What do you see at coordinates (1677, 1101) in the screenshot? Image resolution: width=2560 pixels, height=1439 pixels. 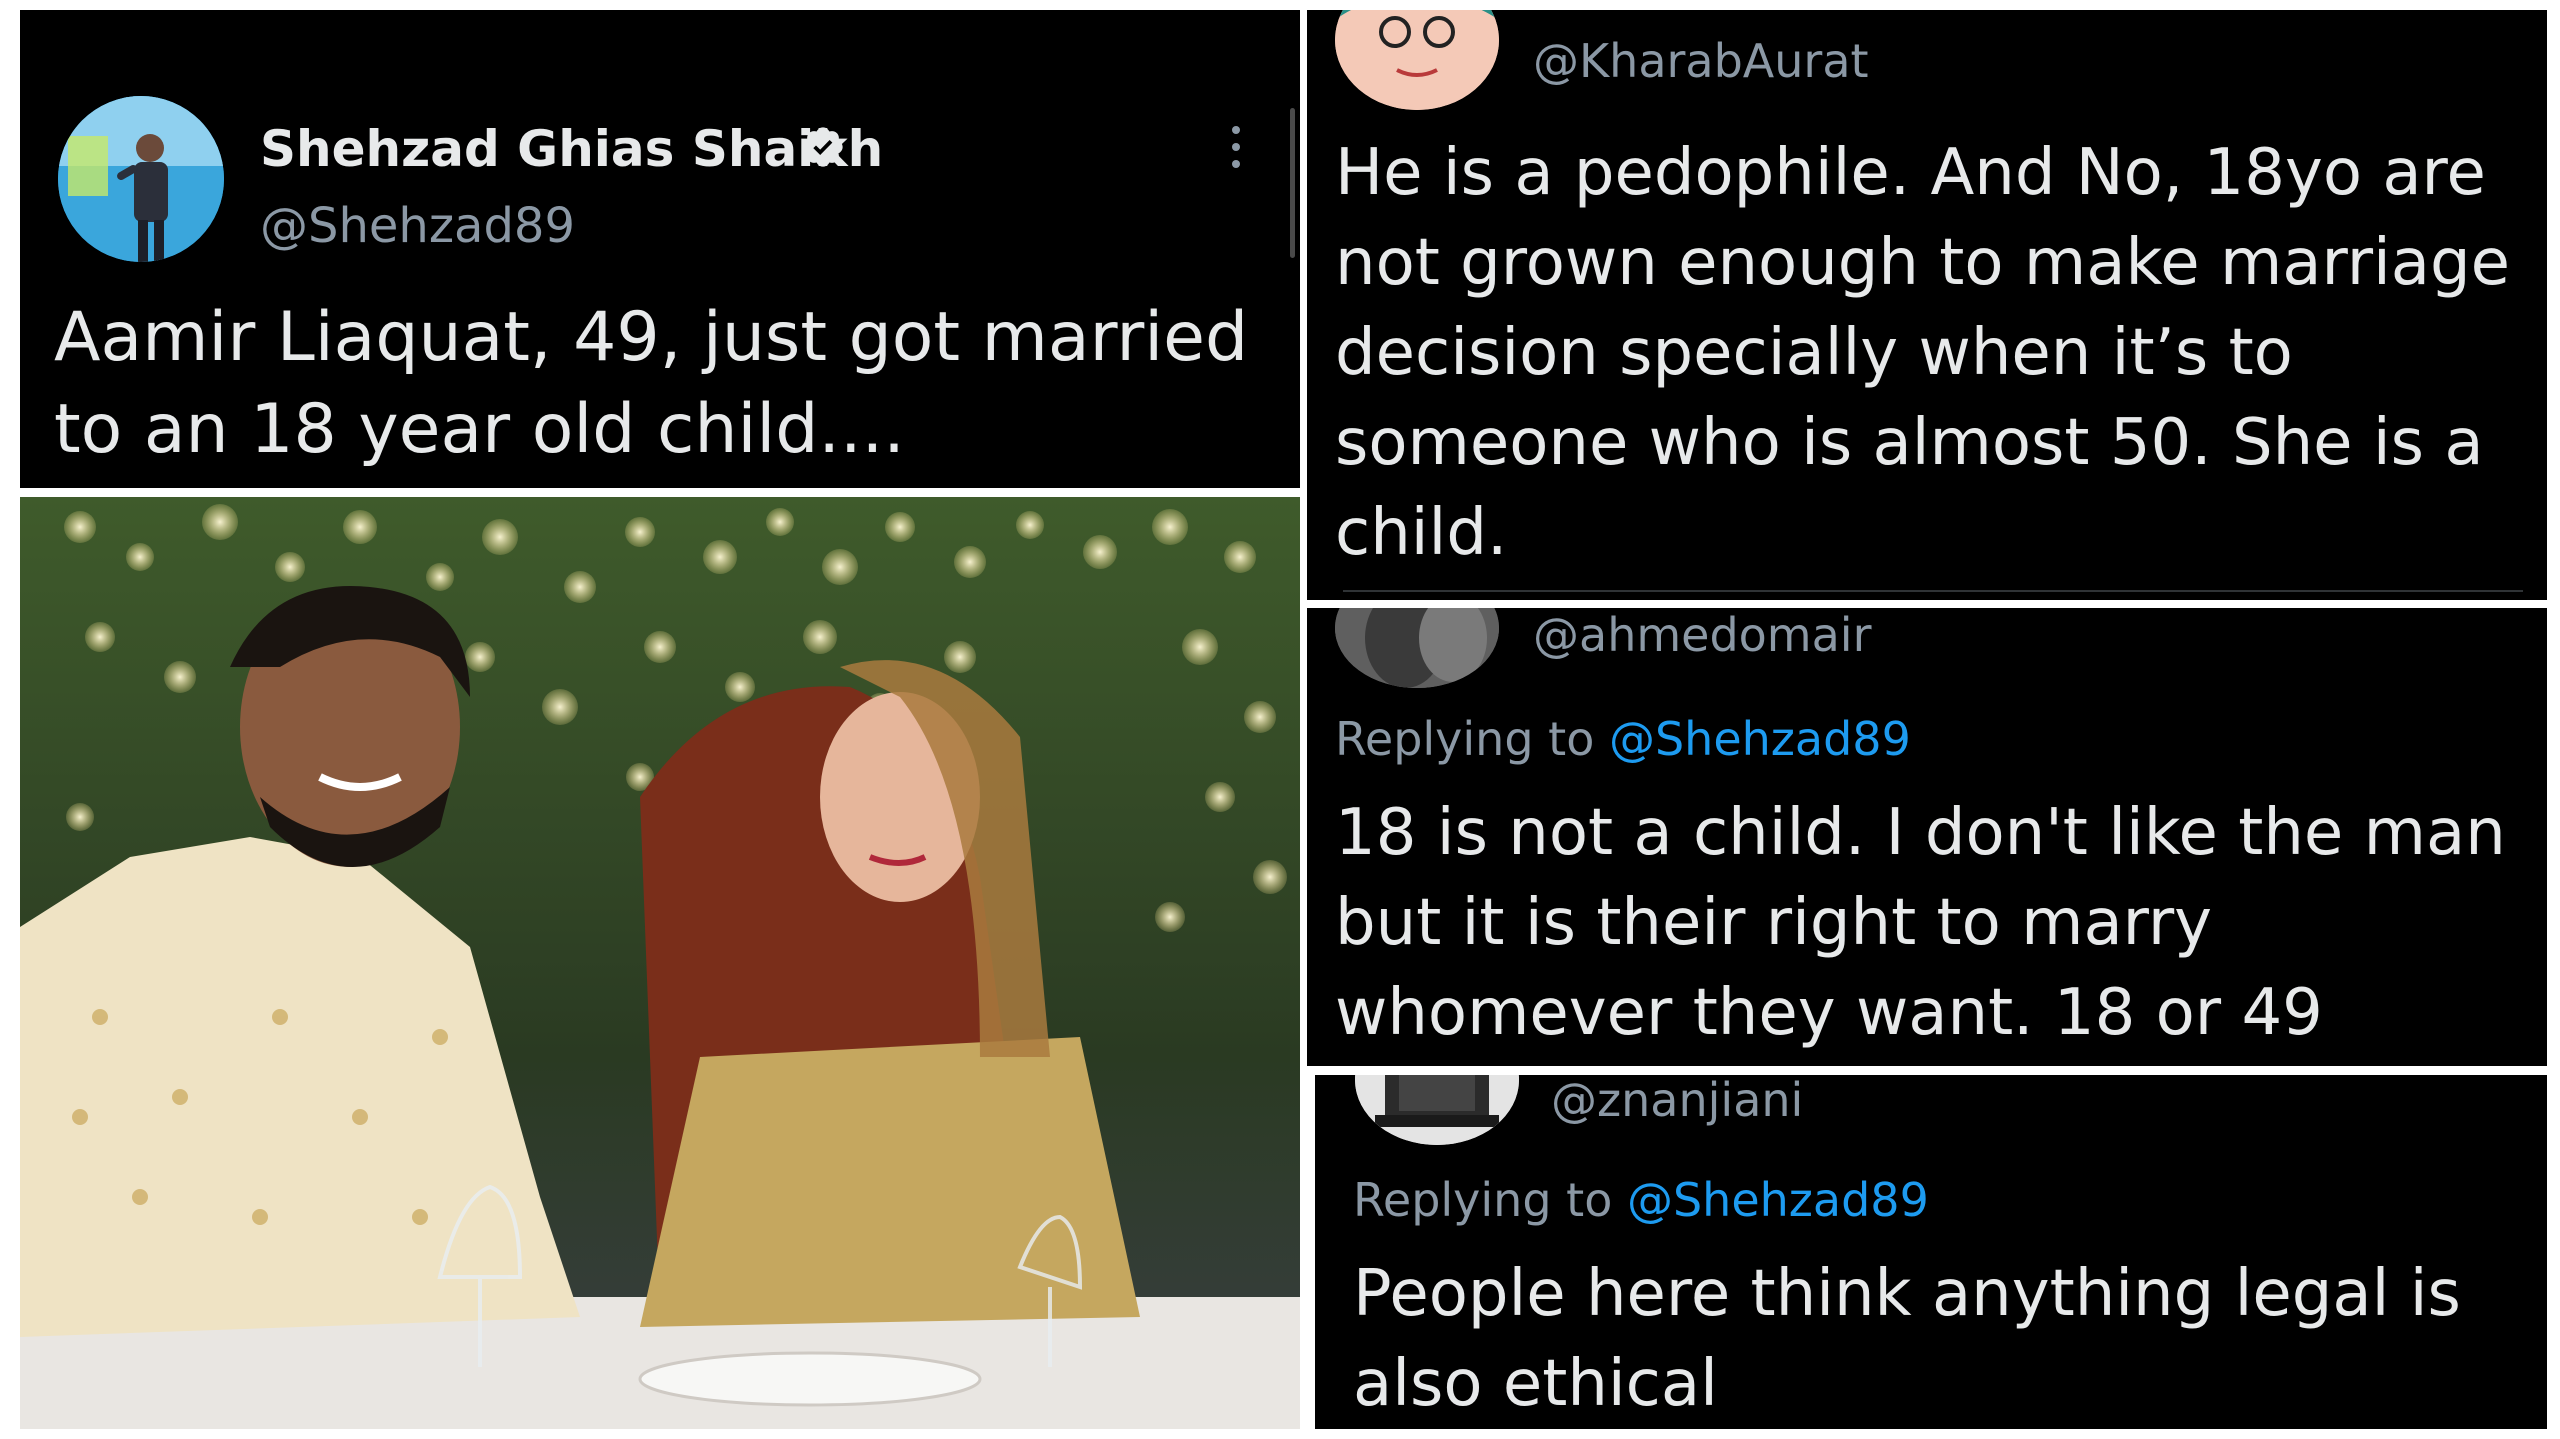 I see `reply-handle: @znanjiani` at bounding box center [1677, 1101].